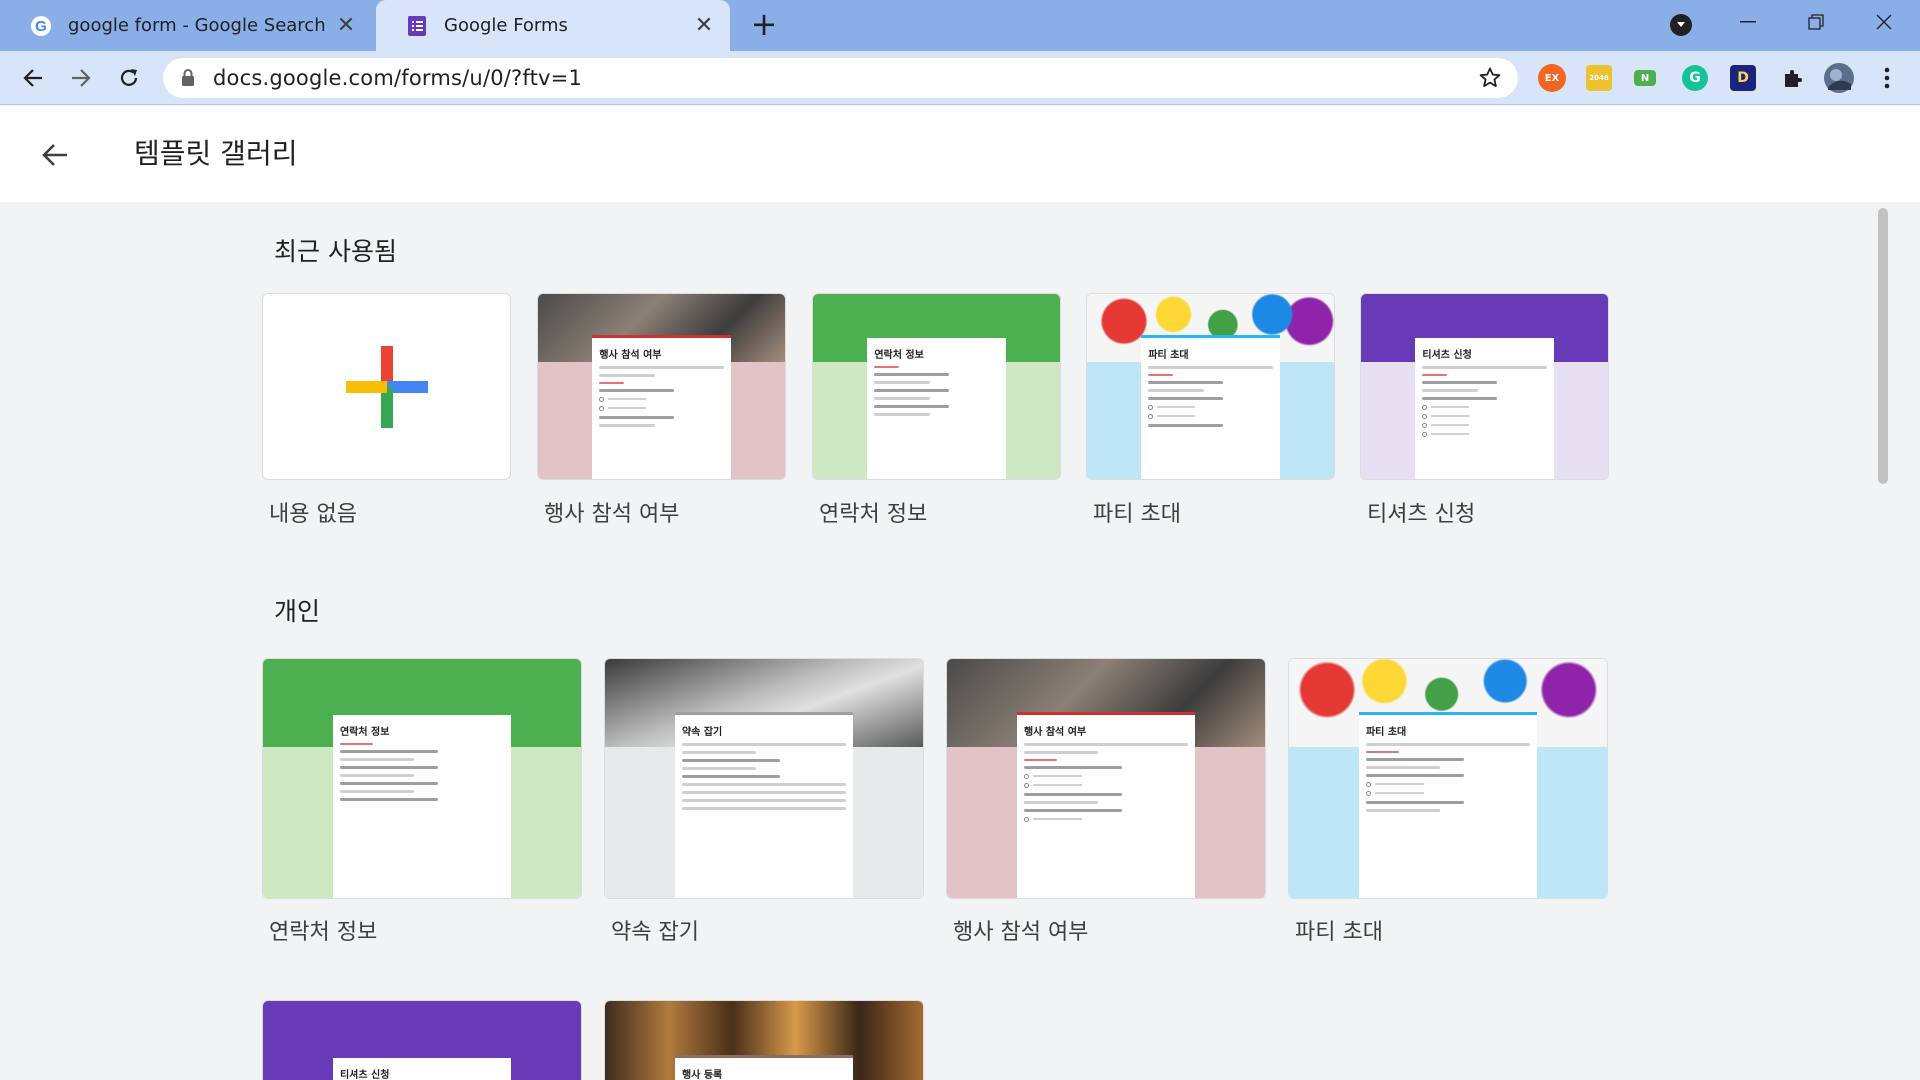  I want to click on more-menu-icon, so click(1887, 78).